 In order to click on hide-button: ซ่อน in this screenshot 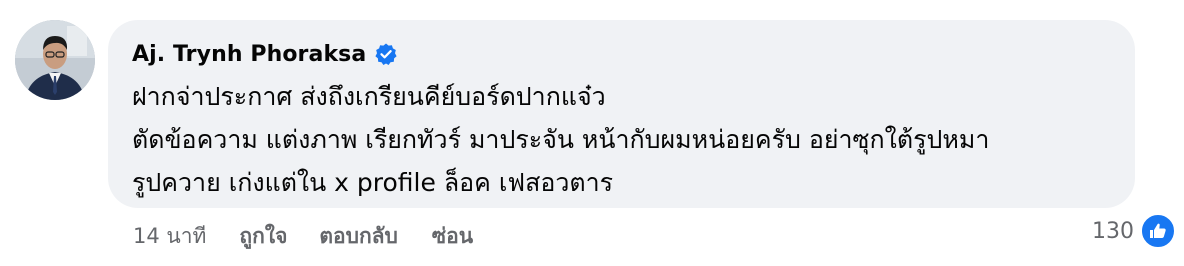, I will do `click(452, 236)`.